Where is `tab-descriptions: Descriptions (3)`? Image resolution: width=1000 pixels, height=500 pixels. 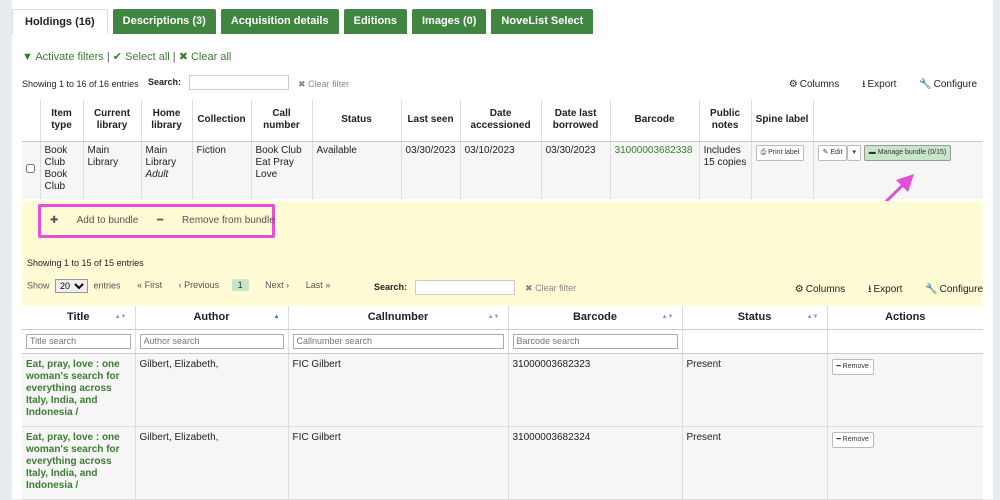
tab-descriptions: Descriptions (3) is located at coordinates (164, 21).